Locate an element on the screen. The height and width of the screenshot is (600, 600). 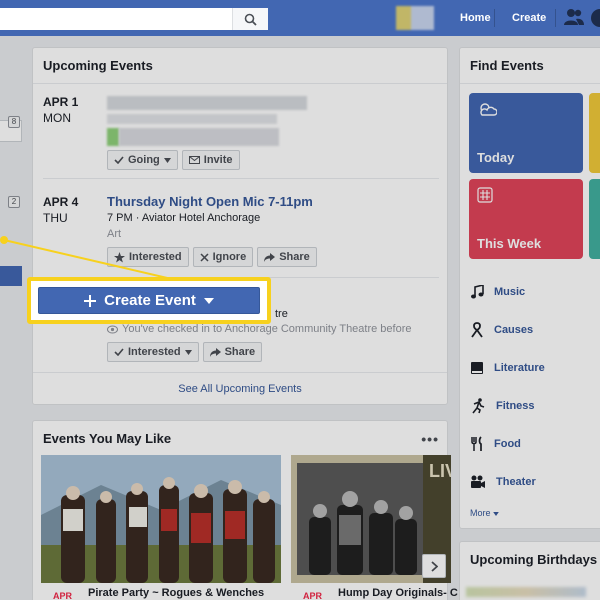
event-photo-pirate-party is located at coordinates (161, 519).